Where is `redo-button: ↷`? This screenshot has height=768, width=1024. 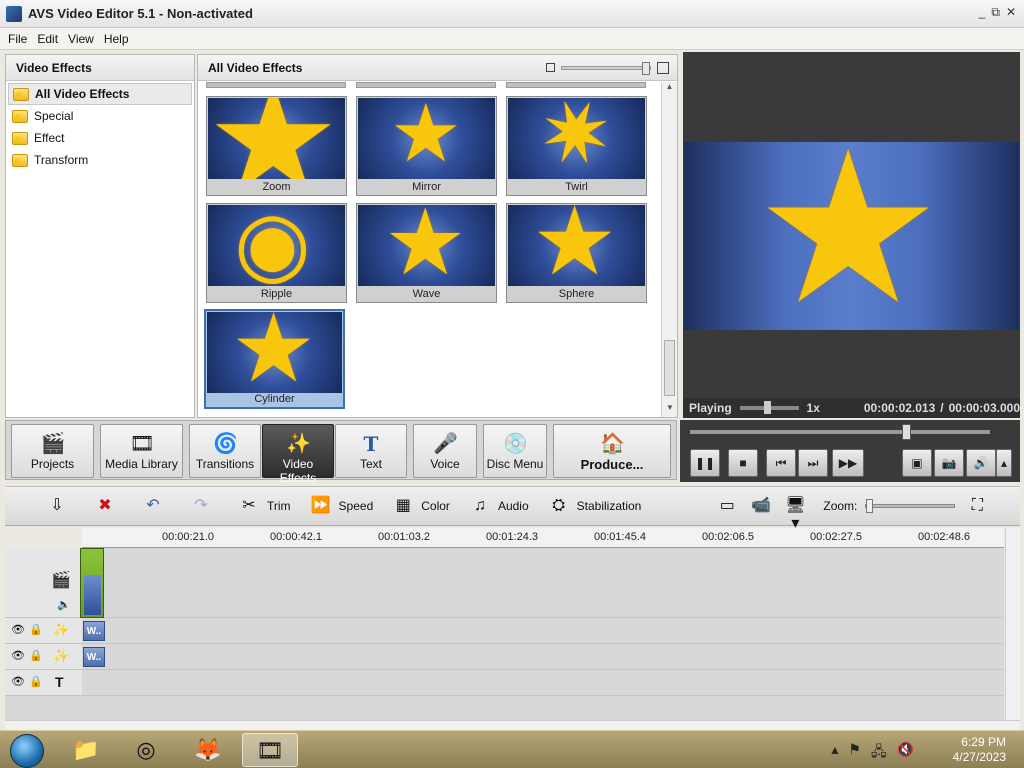
redo-button: ↷ is located at coordinates (204, 506).